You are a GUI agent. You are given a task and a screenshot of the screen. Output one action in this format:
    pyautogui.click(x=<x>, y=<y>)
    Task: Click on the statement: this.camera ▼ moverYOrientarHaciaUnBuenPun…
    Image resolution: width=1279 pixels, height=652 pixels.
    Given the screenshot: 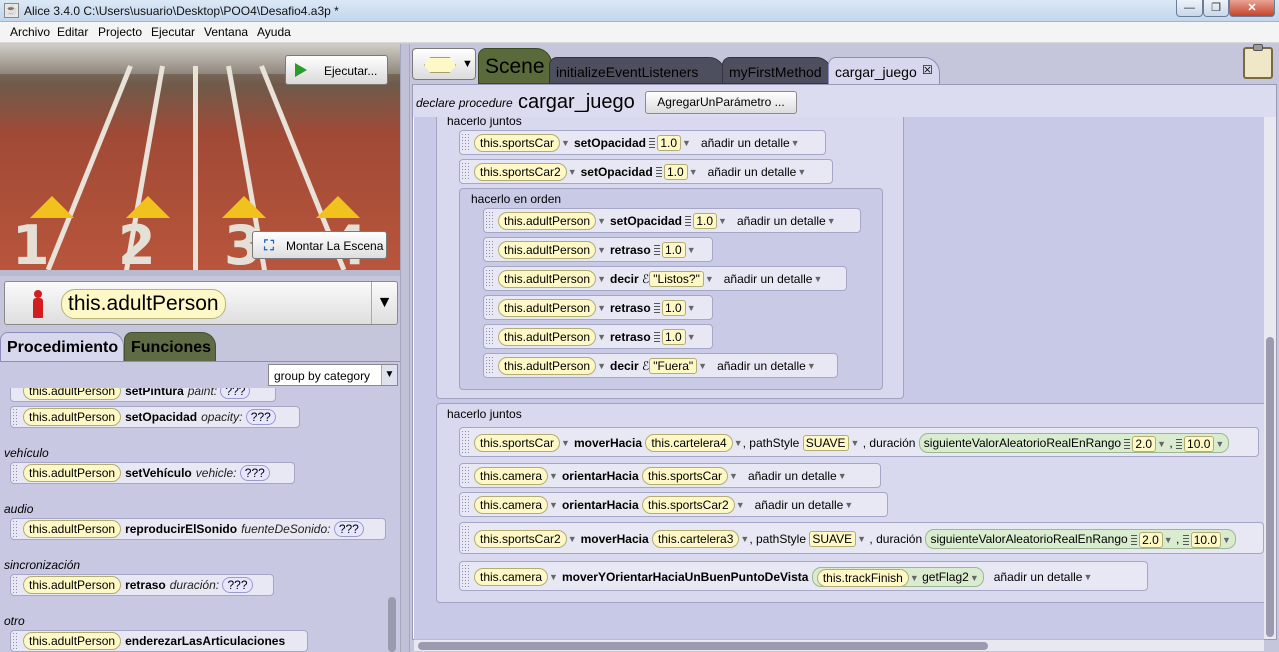 What is the action you would take?
    pyautogui.click(x=803, y=576)
    